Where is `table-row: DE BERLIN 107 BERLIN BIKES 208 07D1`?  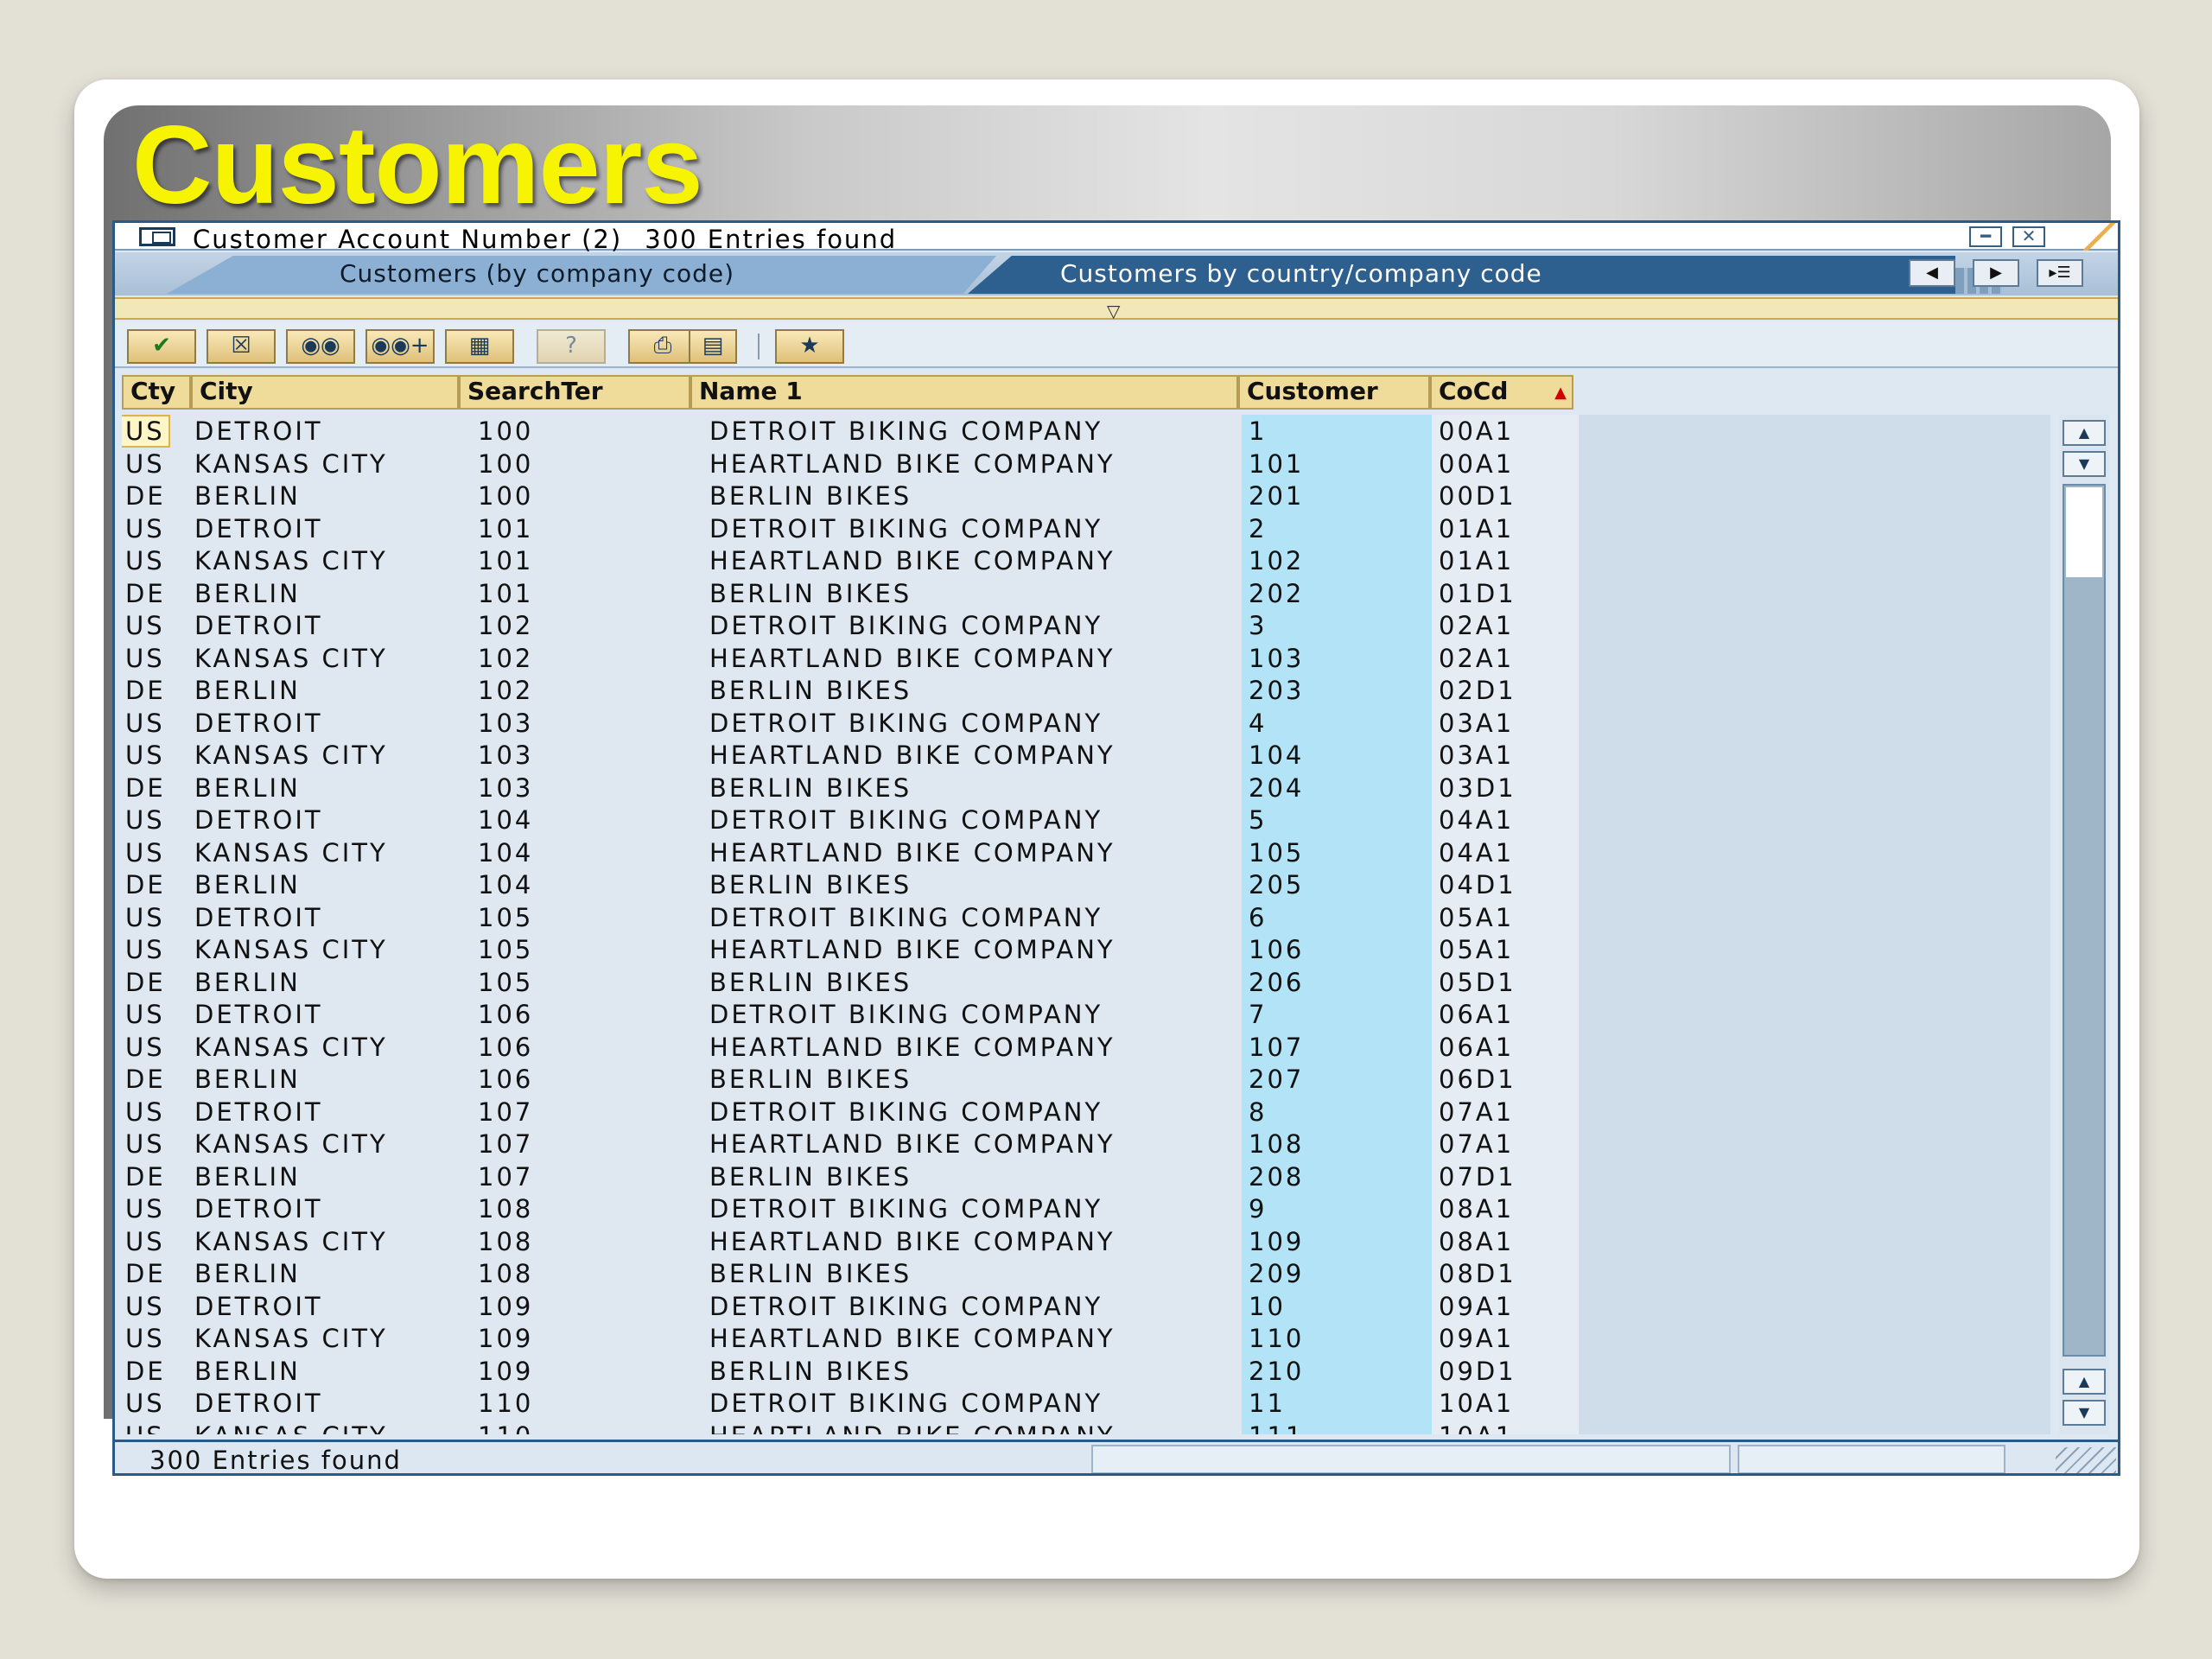
table-row: DE BERLIN 107 BERLIN BIKES 208 07D1 is located at coordinates (850, 1176).